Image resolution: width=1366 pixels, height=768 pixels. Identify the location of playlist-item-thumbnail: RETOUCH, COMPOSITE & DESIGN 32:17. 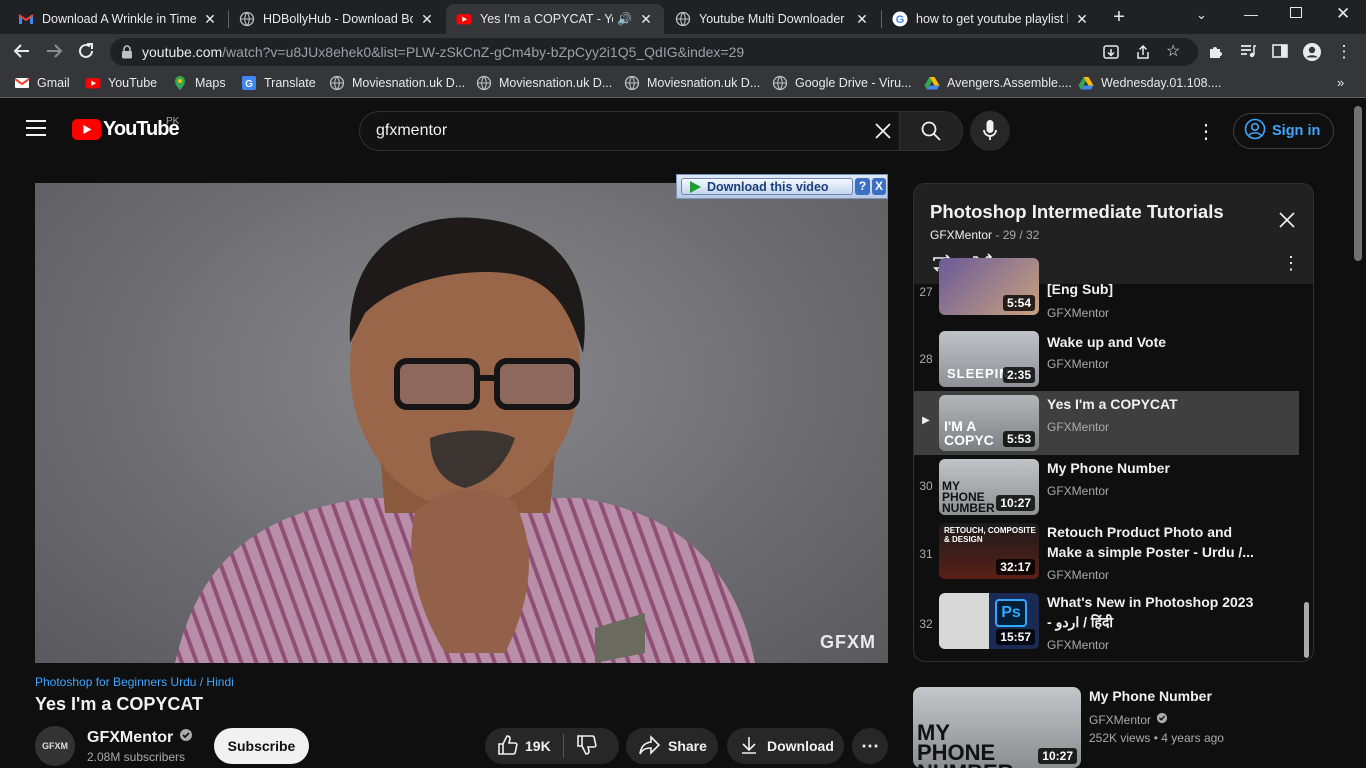
(989, 551).